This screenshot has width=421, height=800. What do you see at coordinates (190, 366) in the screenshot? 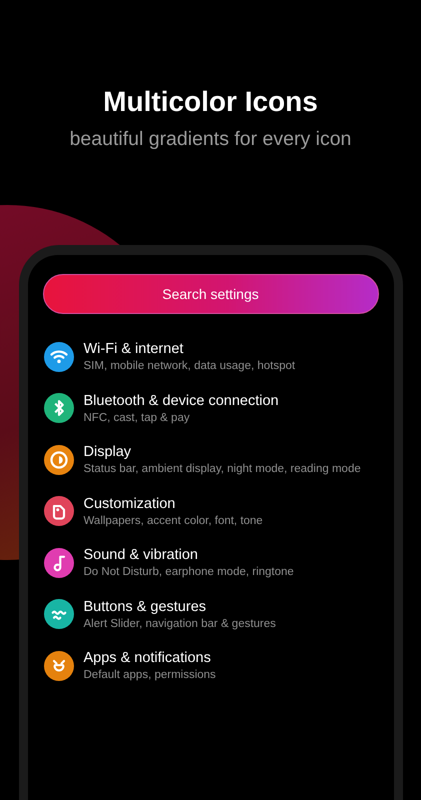
I see `setting-summary: SIM, mobile network, data usage, hotspot` at bounding box center [190, 366].